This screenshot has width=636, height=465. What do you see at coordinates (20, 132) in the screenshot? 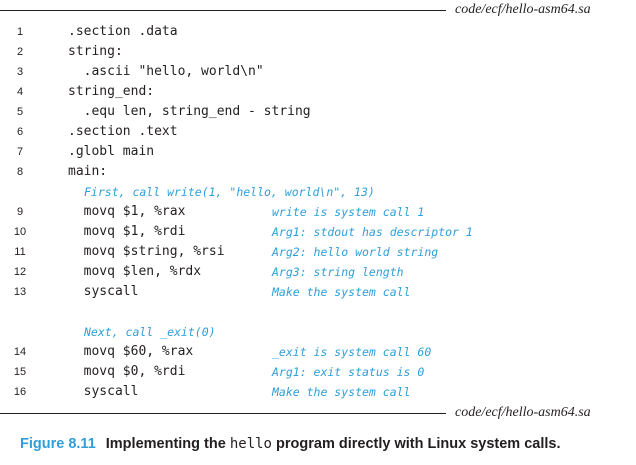
I see `line-number: 6` at bounding box center [20, 132].